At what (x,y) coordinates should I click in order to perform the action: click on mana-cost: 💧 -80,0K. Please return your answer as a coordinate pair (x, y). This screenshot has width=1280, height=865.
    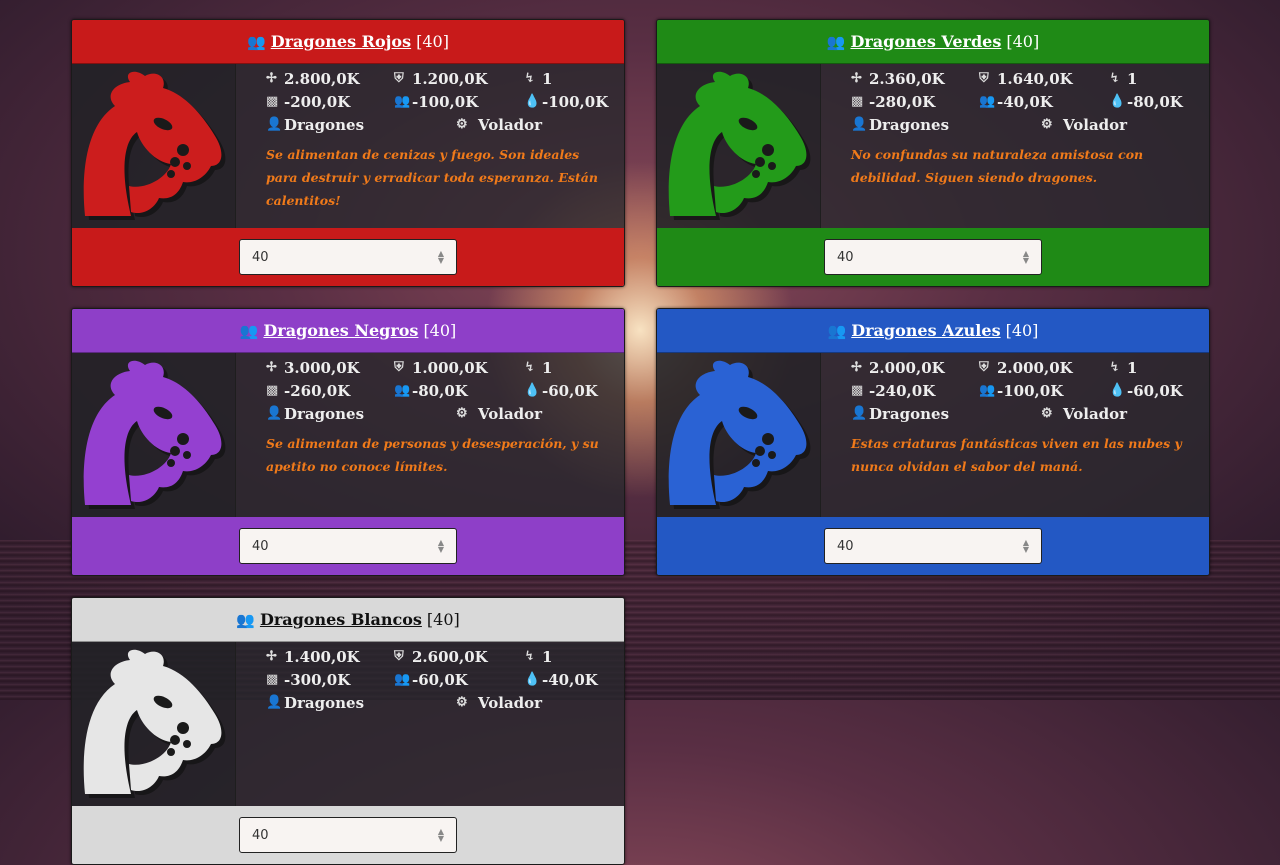
    Looking at the image, I should click on (1146, 102).